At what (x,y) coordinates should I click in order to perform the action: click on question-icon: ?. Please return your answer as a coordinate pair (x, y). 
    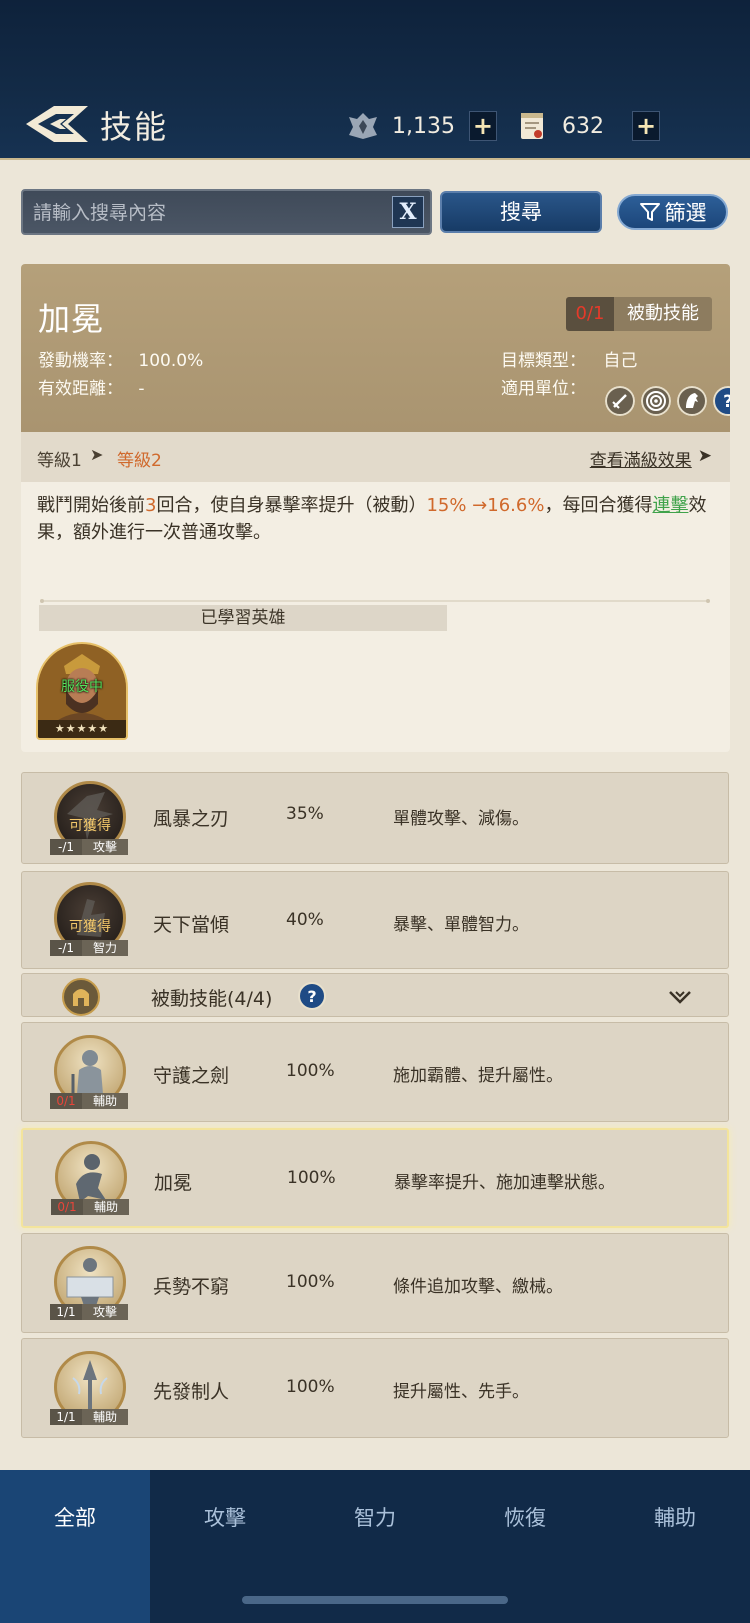
    Looking at the image, I should click on (721, 401).